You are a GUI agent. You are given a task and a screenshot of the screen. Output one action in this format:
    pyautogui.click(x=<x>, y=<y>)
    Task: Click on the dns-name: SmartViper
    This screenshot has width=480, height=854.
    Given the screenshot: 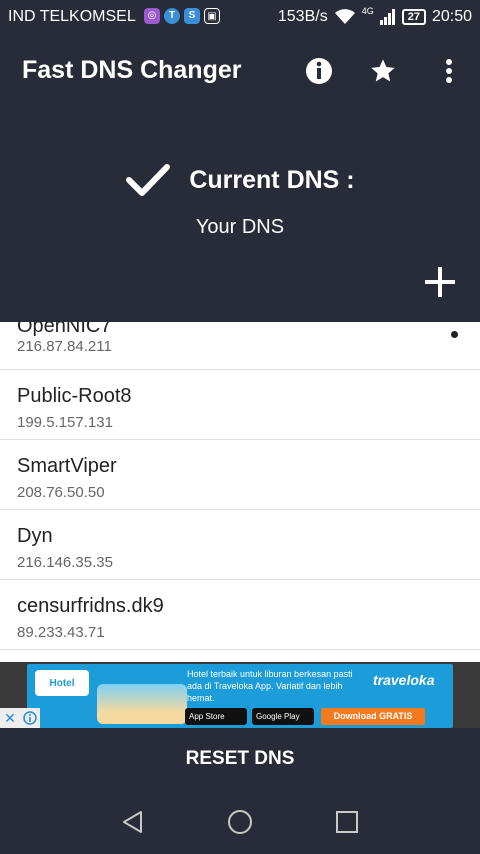 What is the action you would take?
    pyautogui.click(x=67, y=466)
    